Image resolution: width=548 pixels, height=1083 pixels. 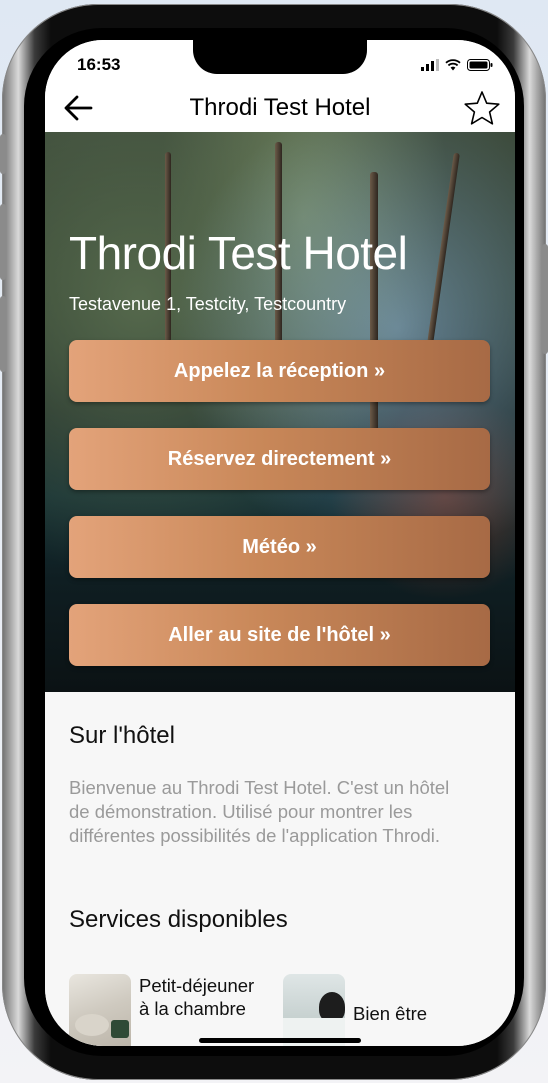 I want to click on favorite-star-icon, so click(x=482, y=108).